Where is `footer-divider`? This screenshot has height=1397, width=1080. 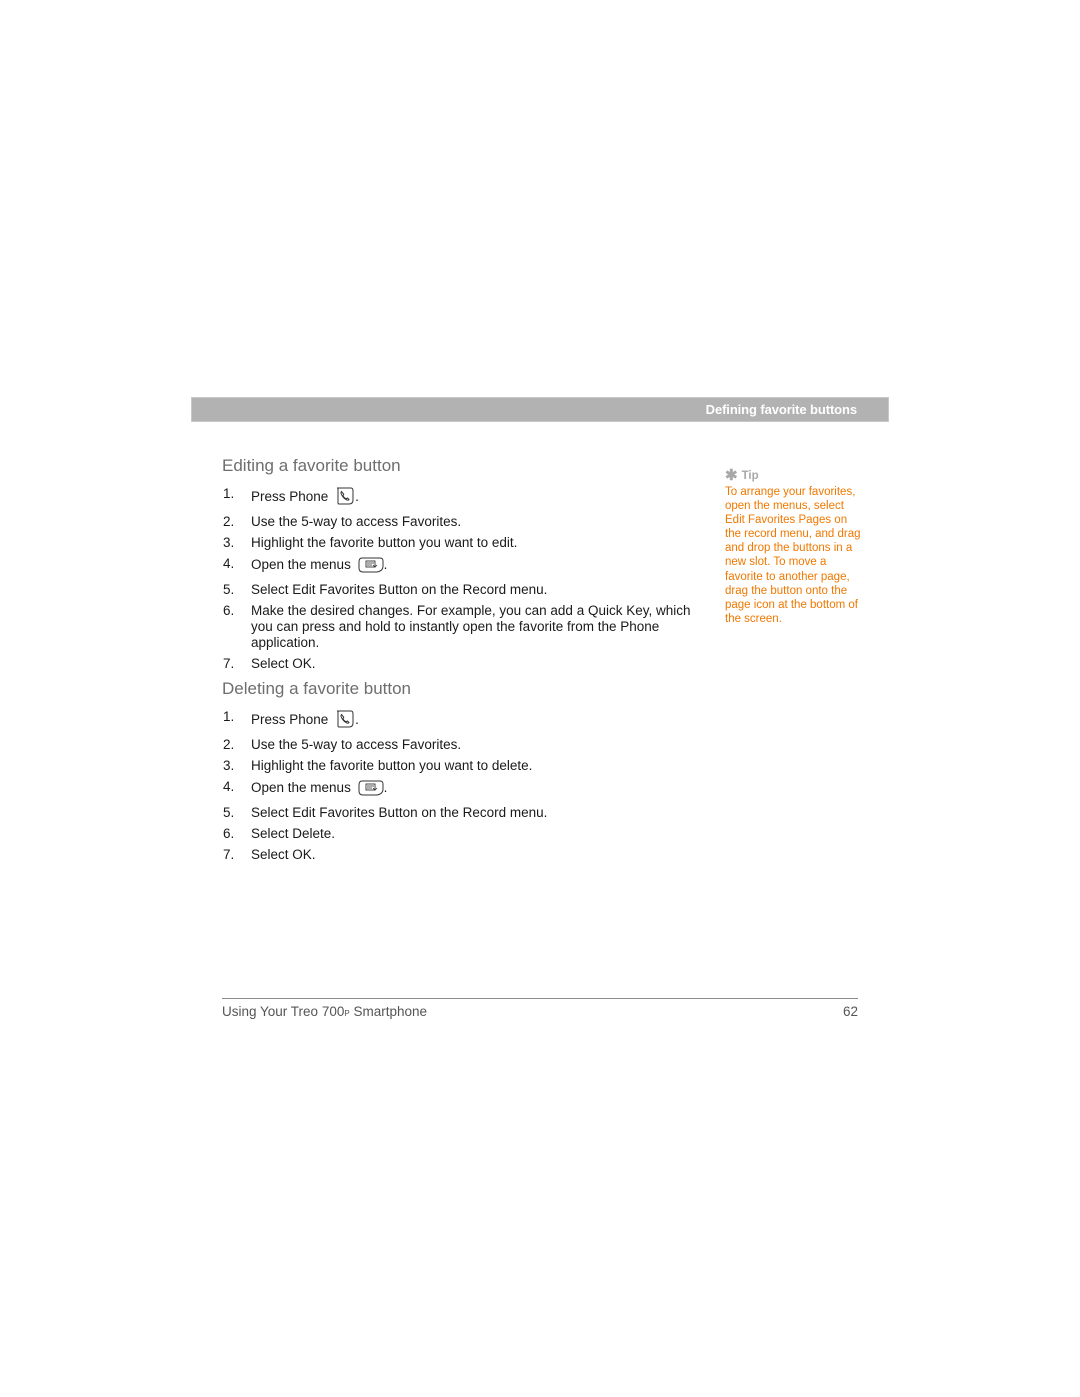 footer-divider is located at coordinates (540, 998).